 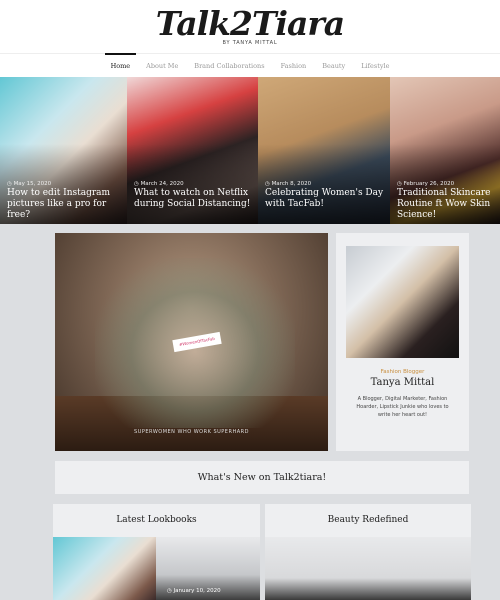 What do you see at coordinates (325, 199) in the screenshot?
I see `post-title: Celebrating Women's Day with TacFab!` at bounding box center [325, 199].